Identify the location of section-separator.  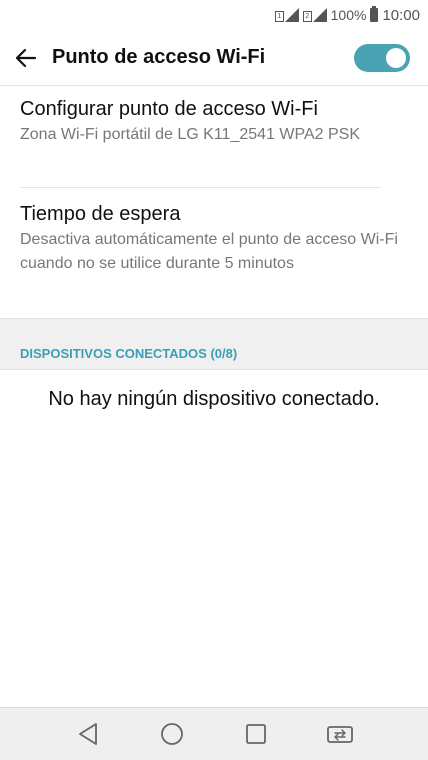
(214, 330).